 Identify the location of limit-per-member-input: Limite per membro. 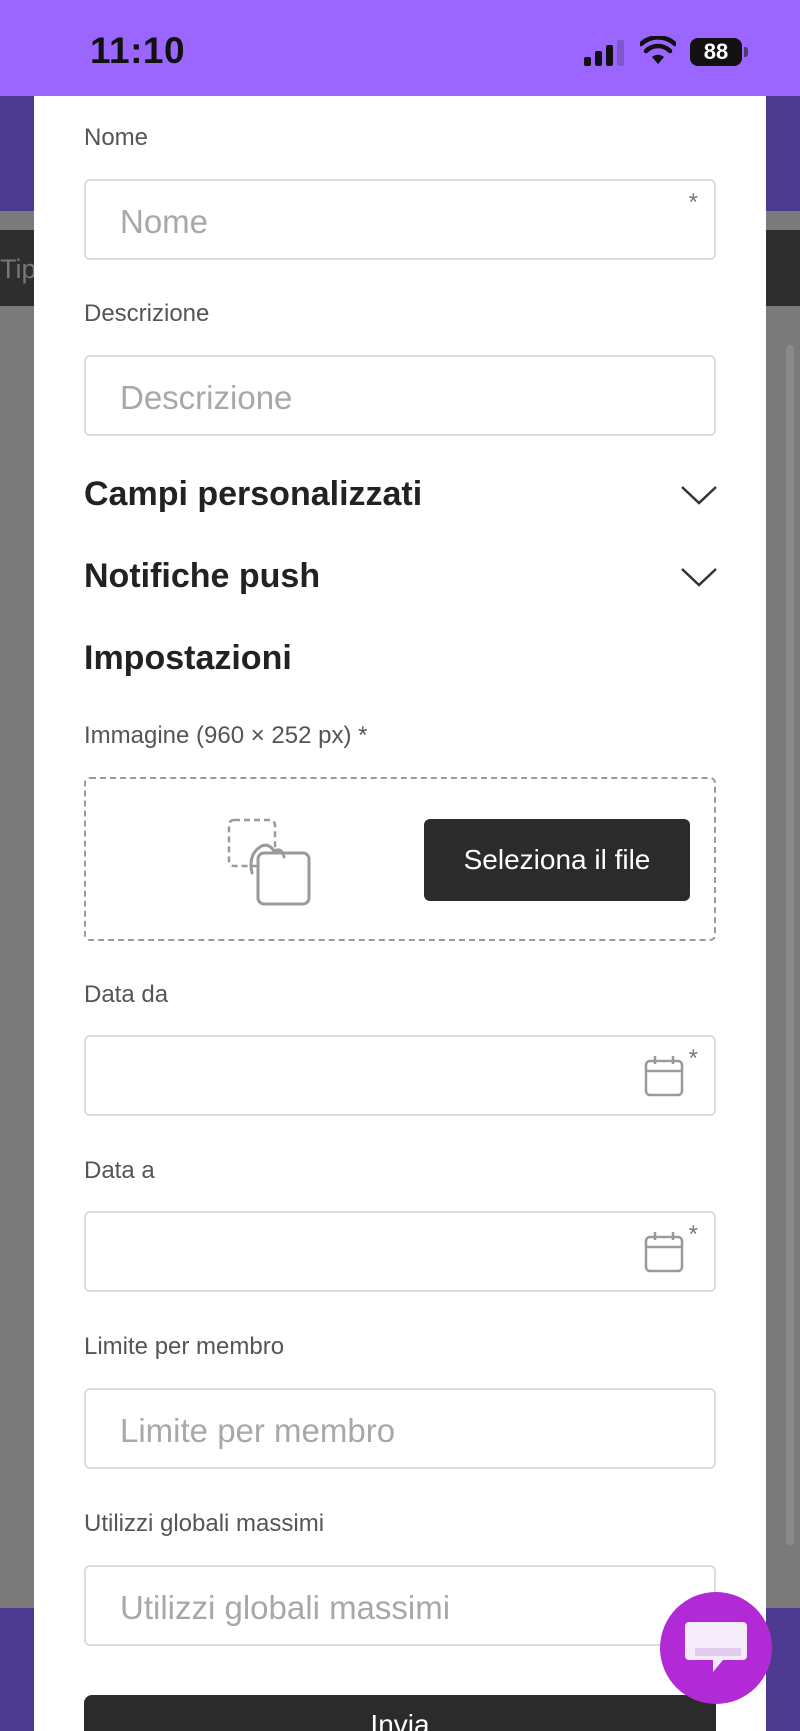
(400, 1428).